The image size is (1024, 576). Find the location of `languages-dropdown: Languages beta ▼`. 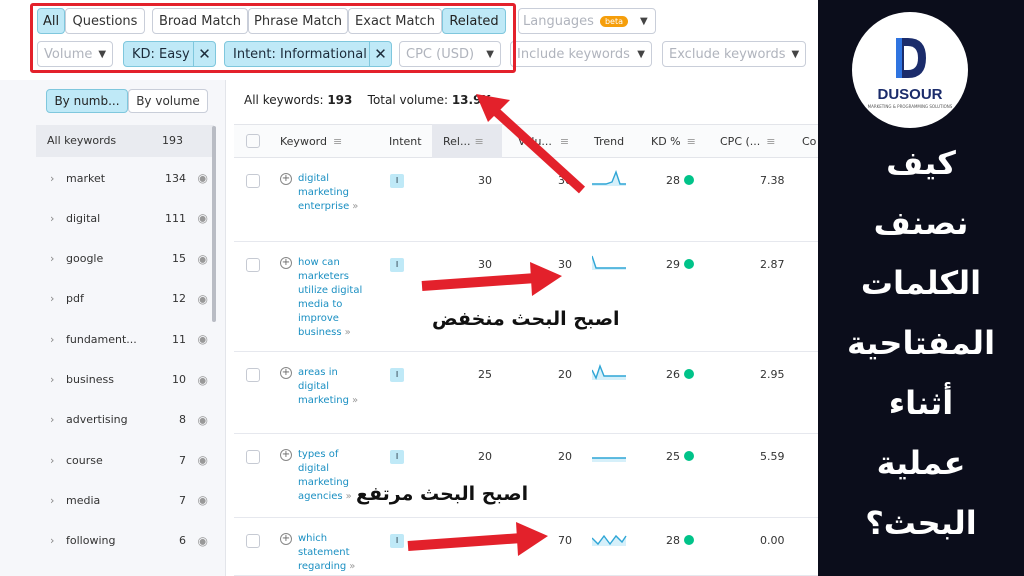

languages-dropdown: Languages beta ▼ is located at coordinates (587, 21).